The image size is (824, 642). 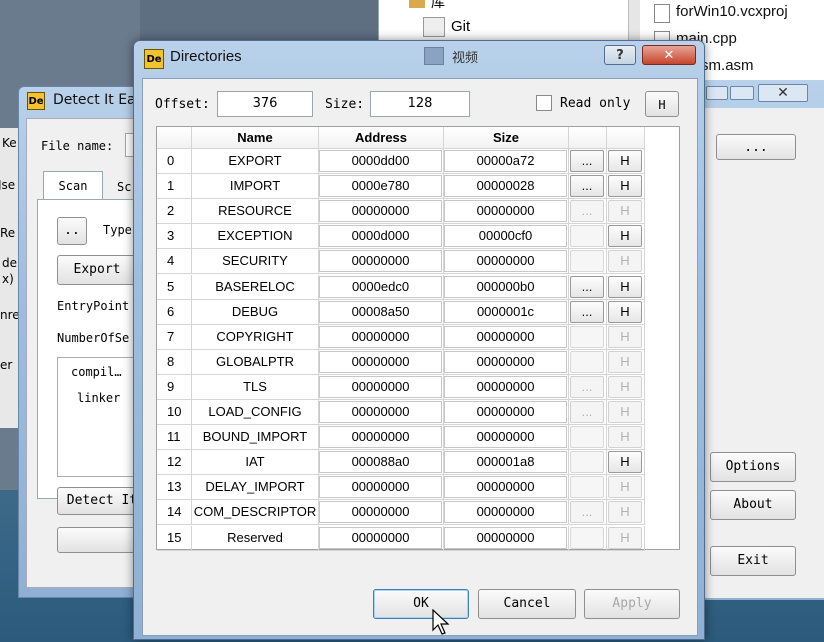 I want to click on header-size: Size, so click(x=506, y=138).